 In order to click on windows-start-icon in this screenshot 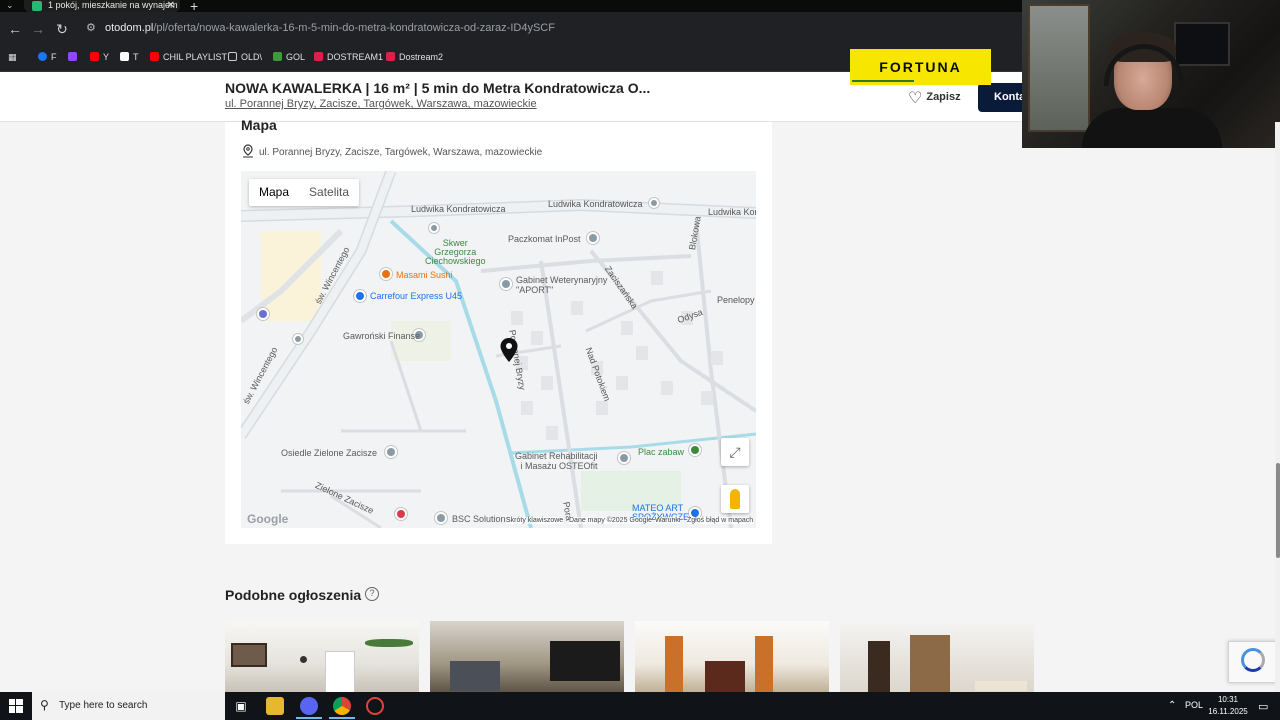, I will do `click(16, 706)`.